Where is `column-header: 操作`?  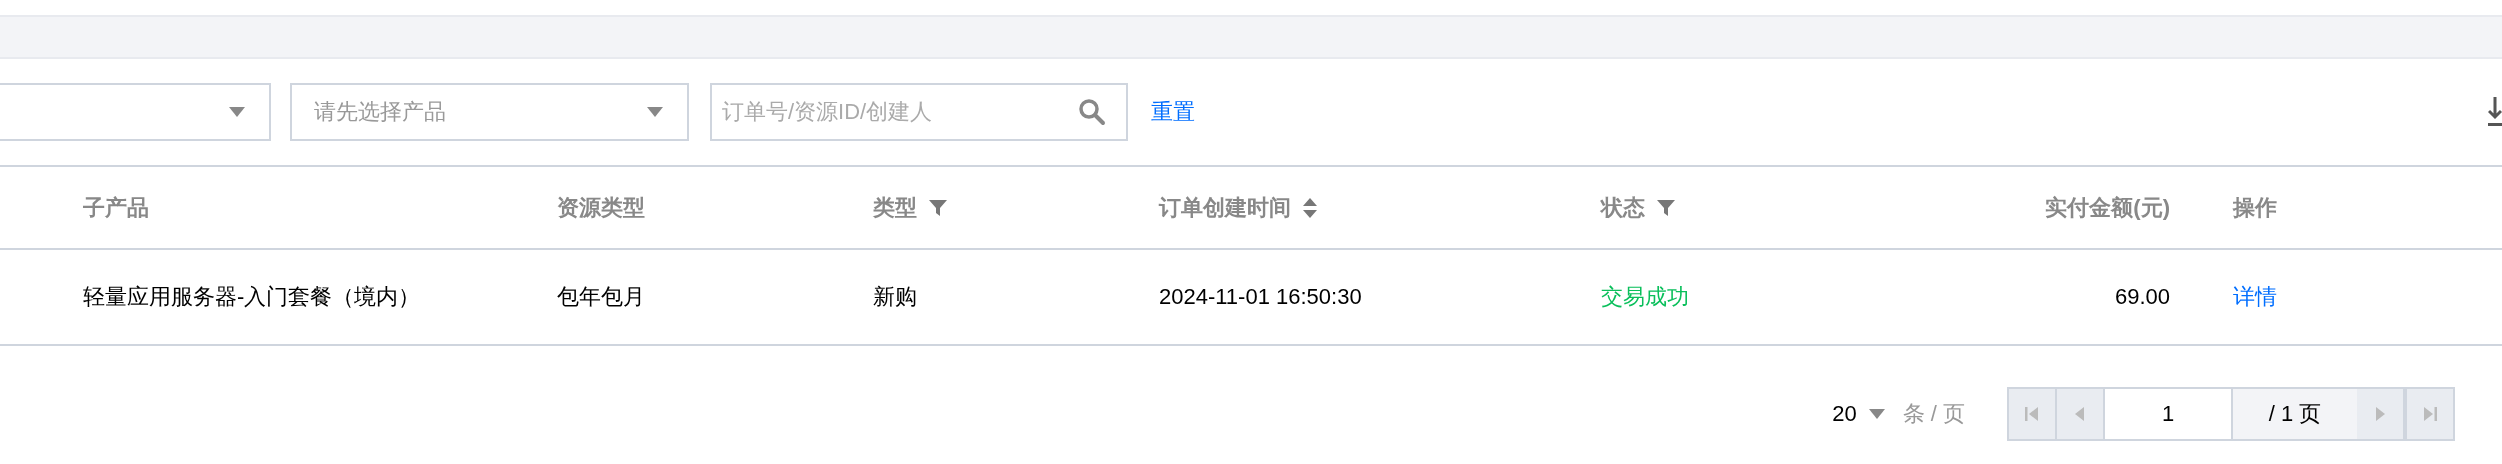 column-header: 操作 is located at coordinates (2255, 207).